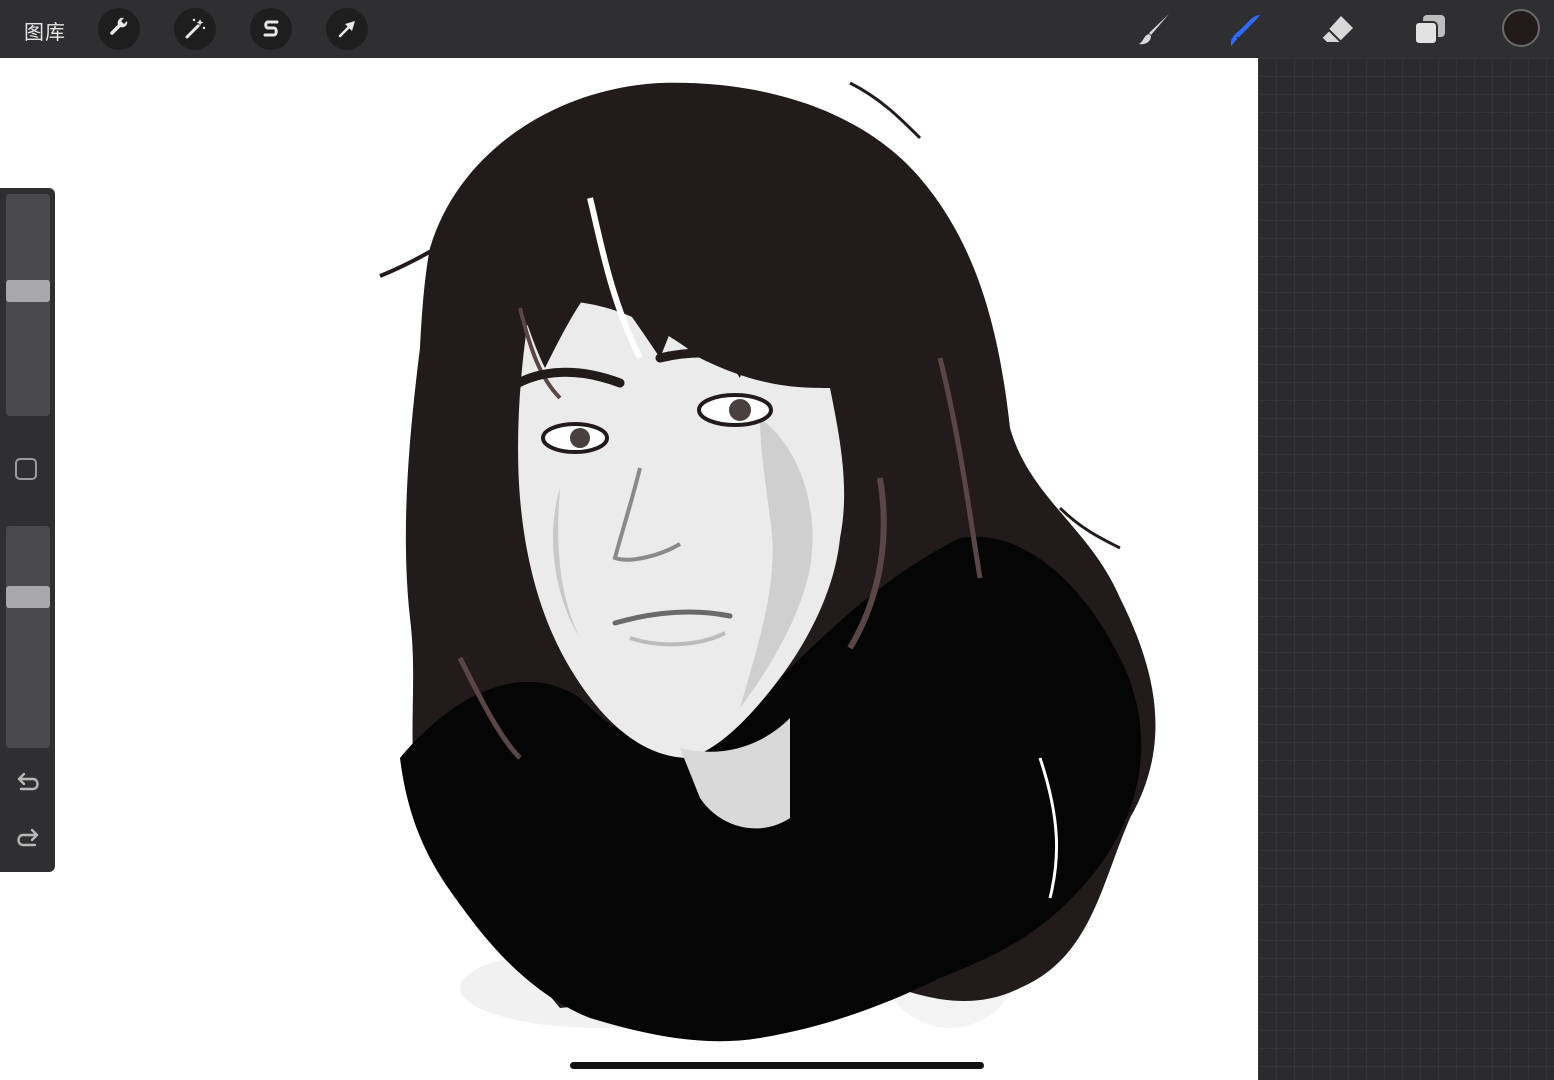 The image size is (1554, 1080). I want to click on top-toolbar: 图库, so click(777, 29).